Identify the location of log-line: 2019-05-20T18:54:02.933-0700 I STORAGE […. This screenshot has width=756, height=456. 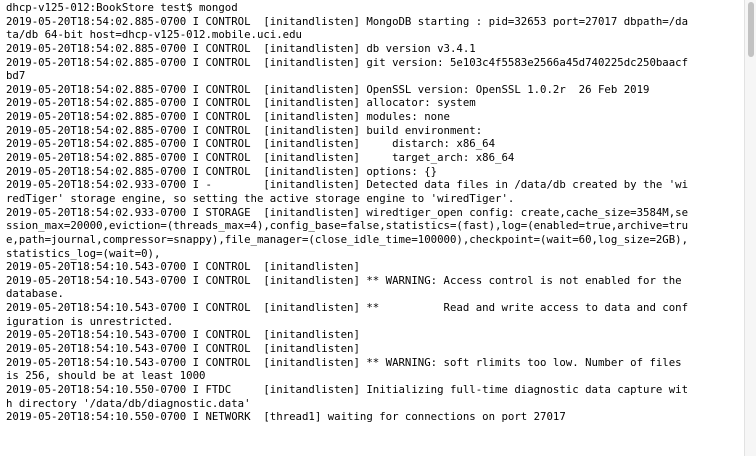
(347, 212).